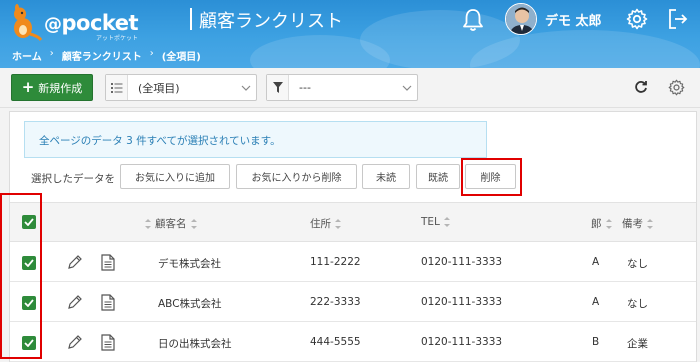 The height and width of the screenshot is (362, 700). What do you see at coordinates (491, 177) in the screenshot?
I see `delete-highlight-box` at bounding box center [491, 177].